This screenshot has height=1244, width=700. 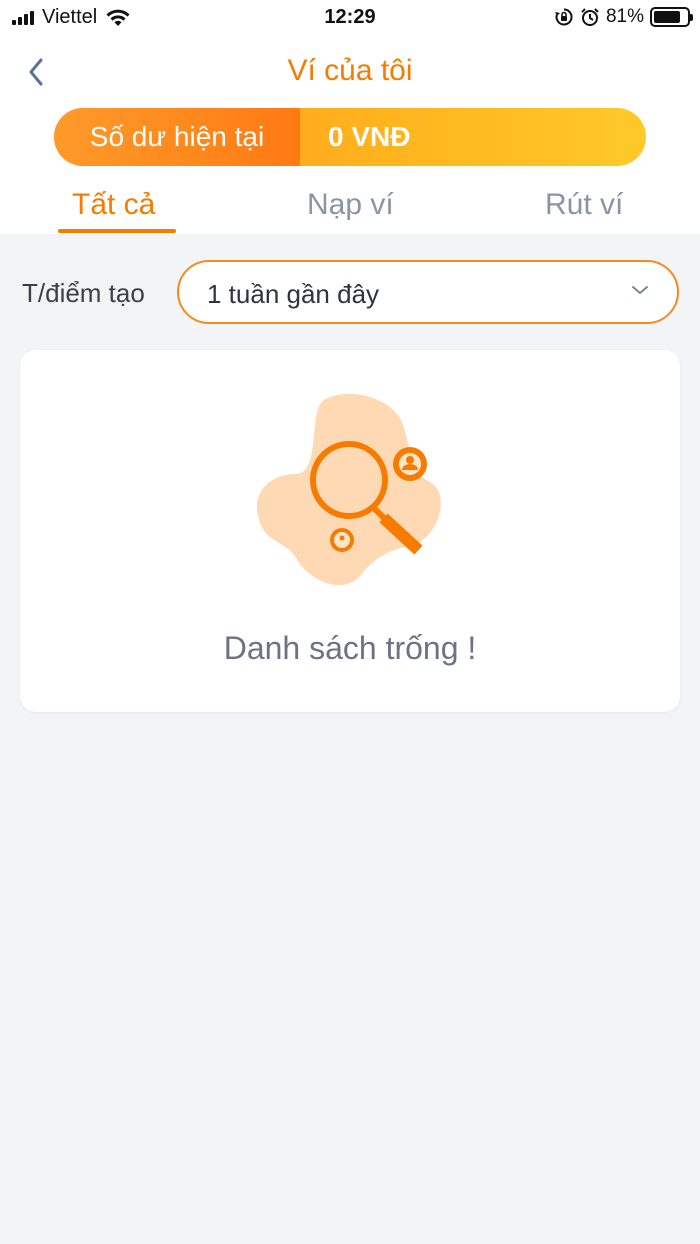 I want to click on filter-label: T/điểm tạo, so click(x=83, y=293).